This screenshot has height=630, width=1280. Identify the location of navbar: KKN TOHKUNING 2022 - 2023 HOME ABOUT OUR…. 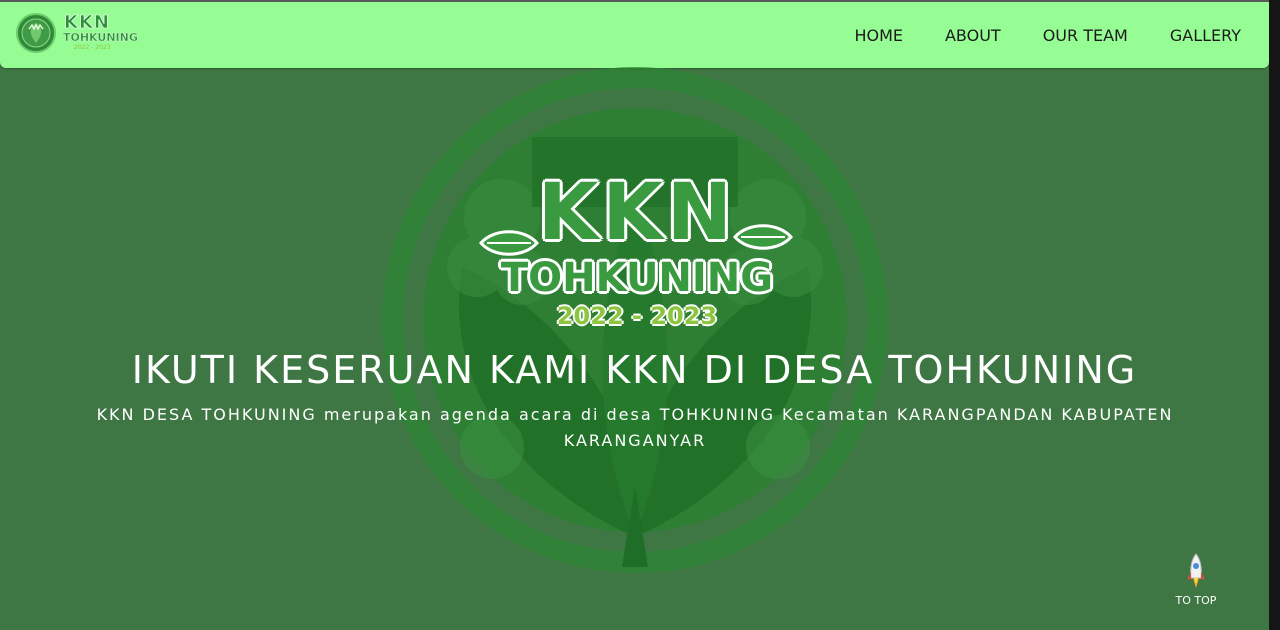
(634, 35).